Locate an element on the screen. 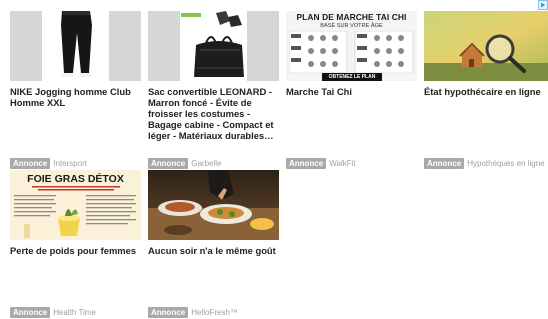 Image resolution: width=548 pixels, height=319 pixels. sponsor-line: Annonce Garbelle is located at coordinates (184, 163).